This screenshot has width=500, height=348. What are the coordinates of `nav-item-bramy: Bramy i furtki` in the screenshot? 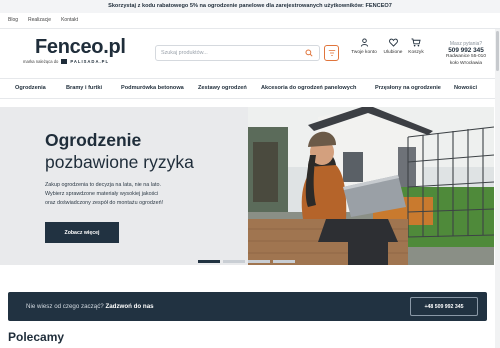 It's located at (84, 88).